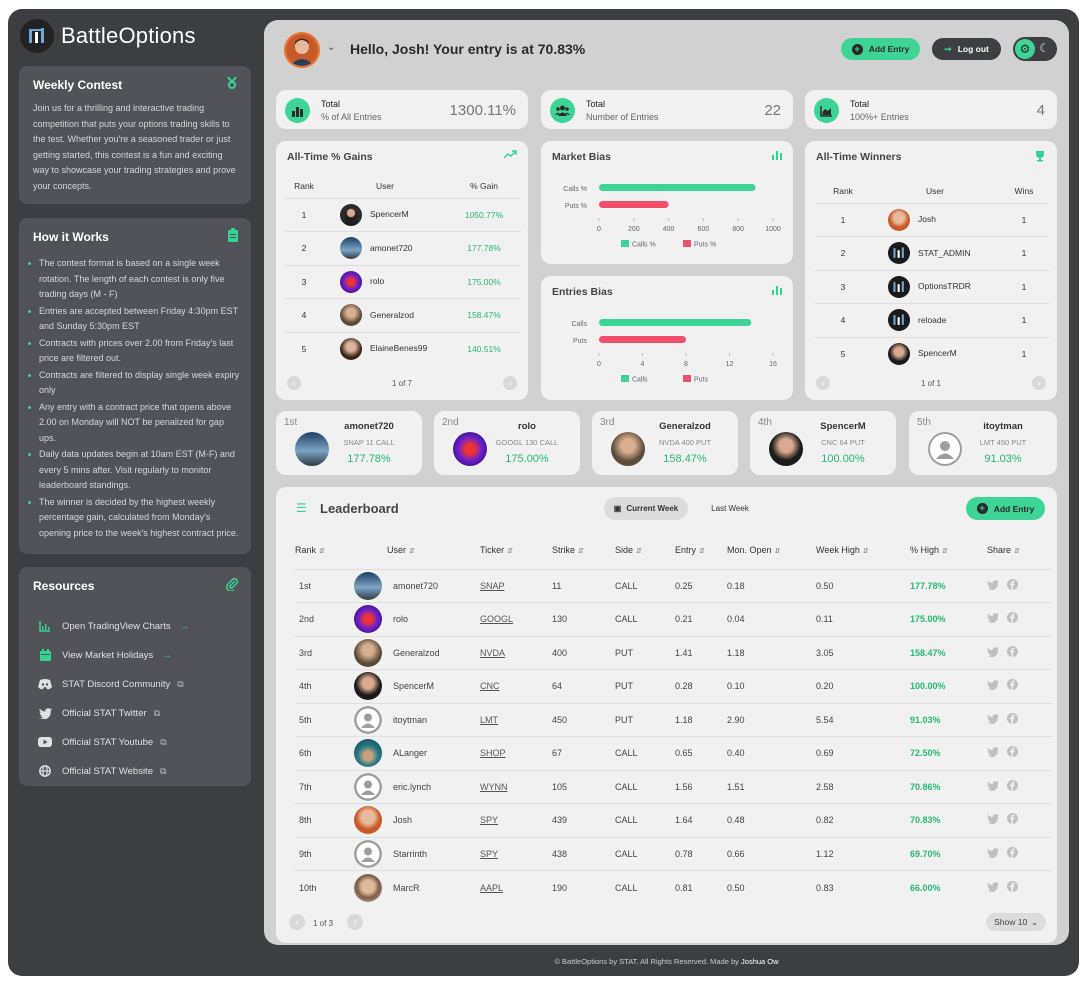 This screenshot has height=985, width=1088. What do you see at coordinates (983, 443) in the screenshot?
I see `top-rank-card: 5th itoytman LMT 450 PUT 91.03%` at bounding box center [983, 443].